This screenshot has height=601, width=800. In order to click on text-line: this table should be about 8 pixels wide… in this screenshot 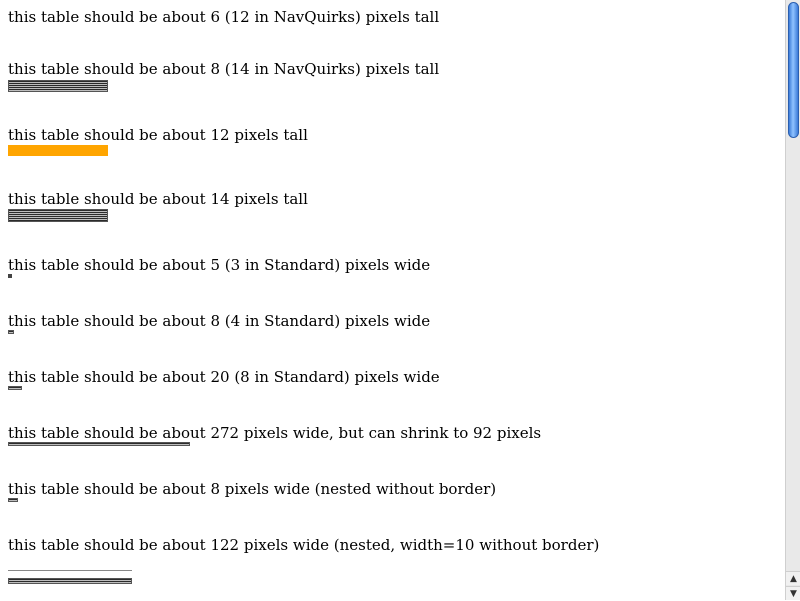, I will do `click(252, 489)`.